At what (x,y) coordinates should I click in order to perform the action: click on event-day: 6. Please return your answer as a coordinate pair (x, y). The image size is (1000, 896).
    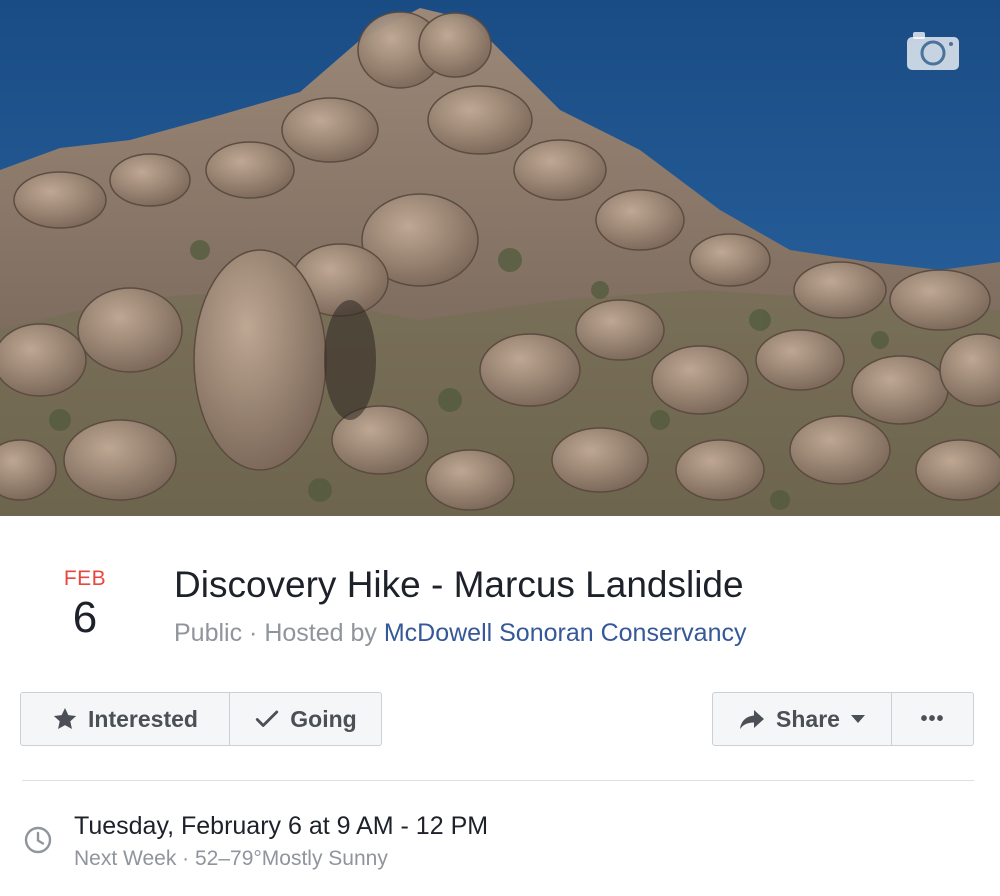
    Looking at the image, I should click on (85, 617).